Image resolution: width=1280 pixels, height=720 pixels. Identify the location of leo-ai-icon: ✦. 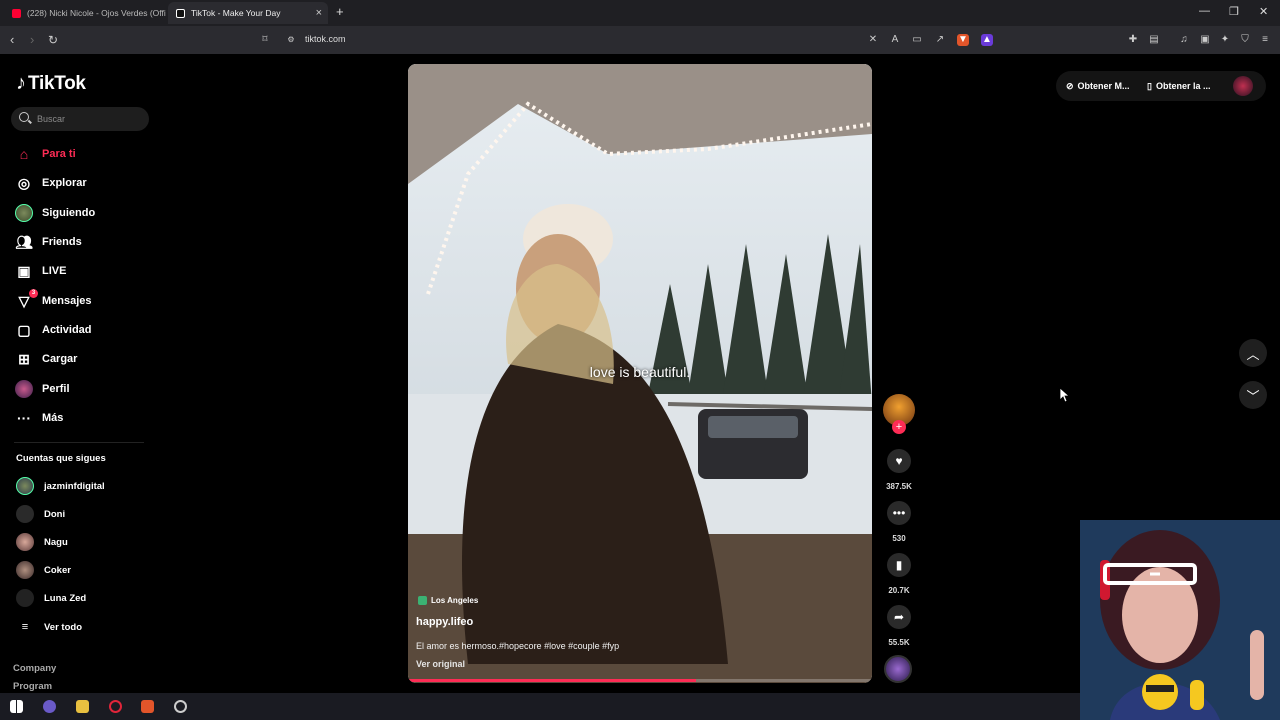
(1225, 40).